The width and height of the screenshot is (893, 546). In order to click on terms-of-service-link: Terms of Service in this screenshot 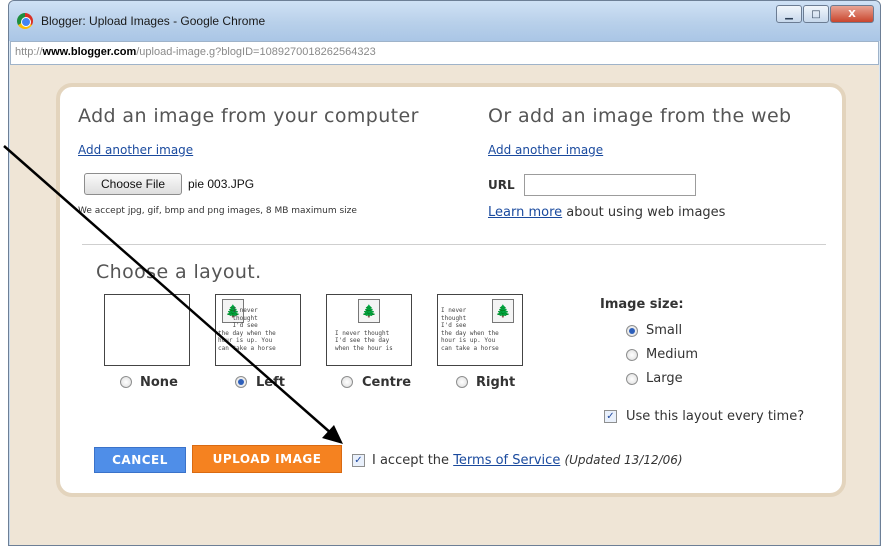, I will do `click(506, 460)`.